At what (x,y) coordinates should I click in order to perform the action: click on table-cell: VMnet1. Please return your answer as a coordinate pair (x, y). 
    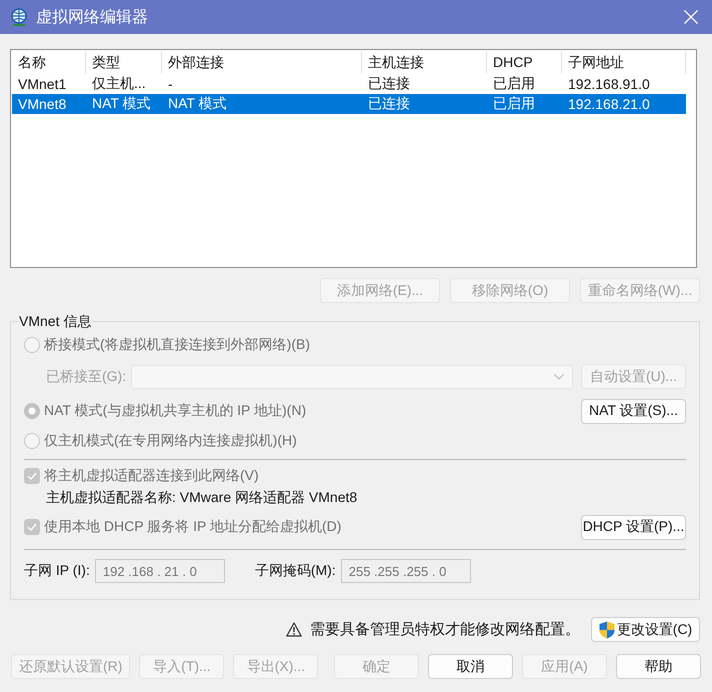
    Looking at the image, I should click on (42, 84).